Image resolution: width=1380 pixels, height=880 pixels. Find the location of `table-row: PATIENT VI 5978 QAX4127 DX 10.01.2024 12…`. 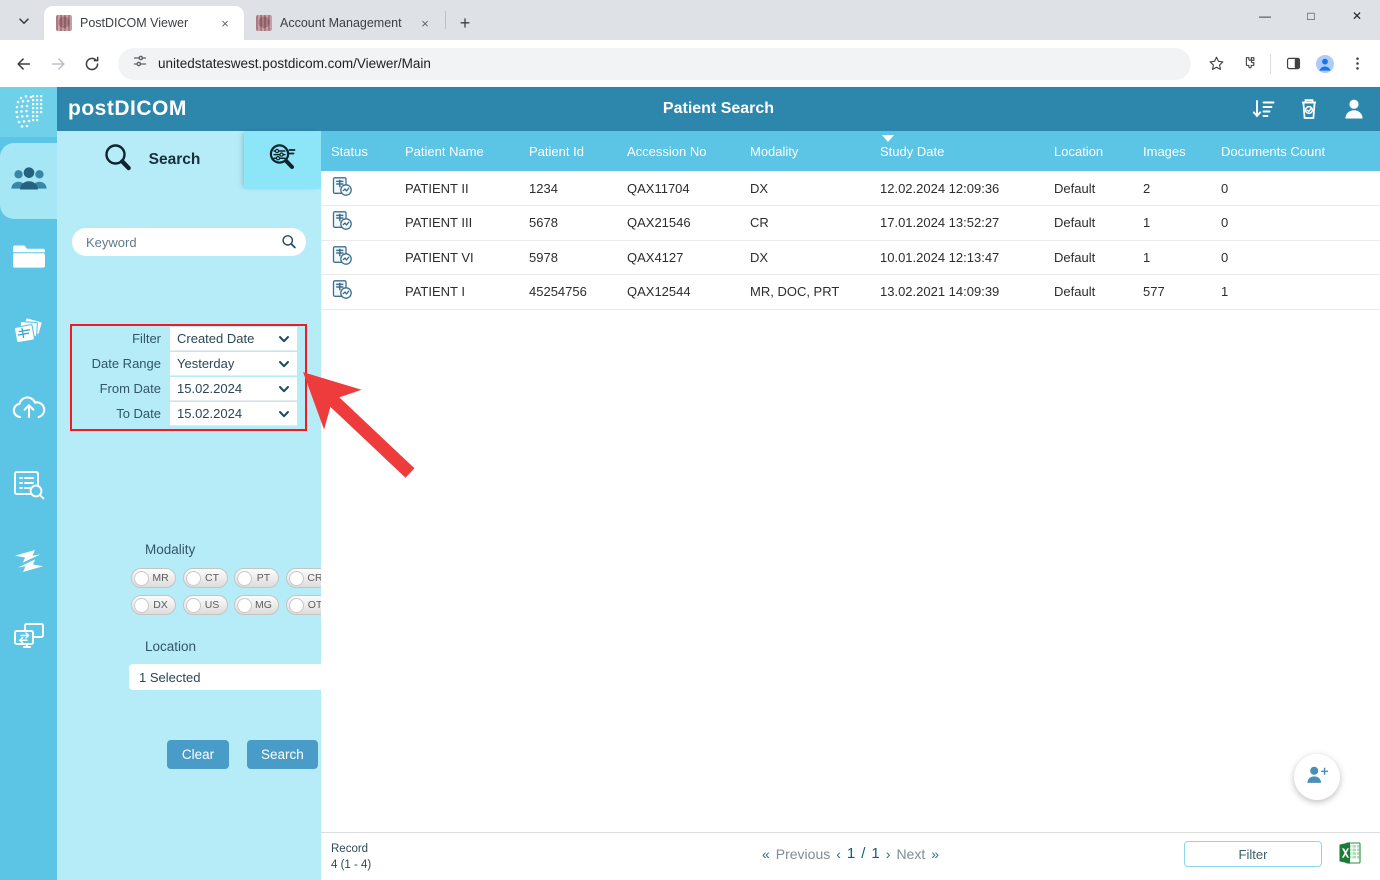

table-row: PATIENT VI 5978 QAX4127 DX 10.01.2024 12… is located at coordinates (850, 257).